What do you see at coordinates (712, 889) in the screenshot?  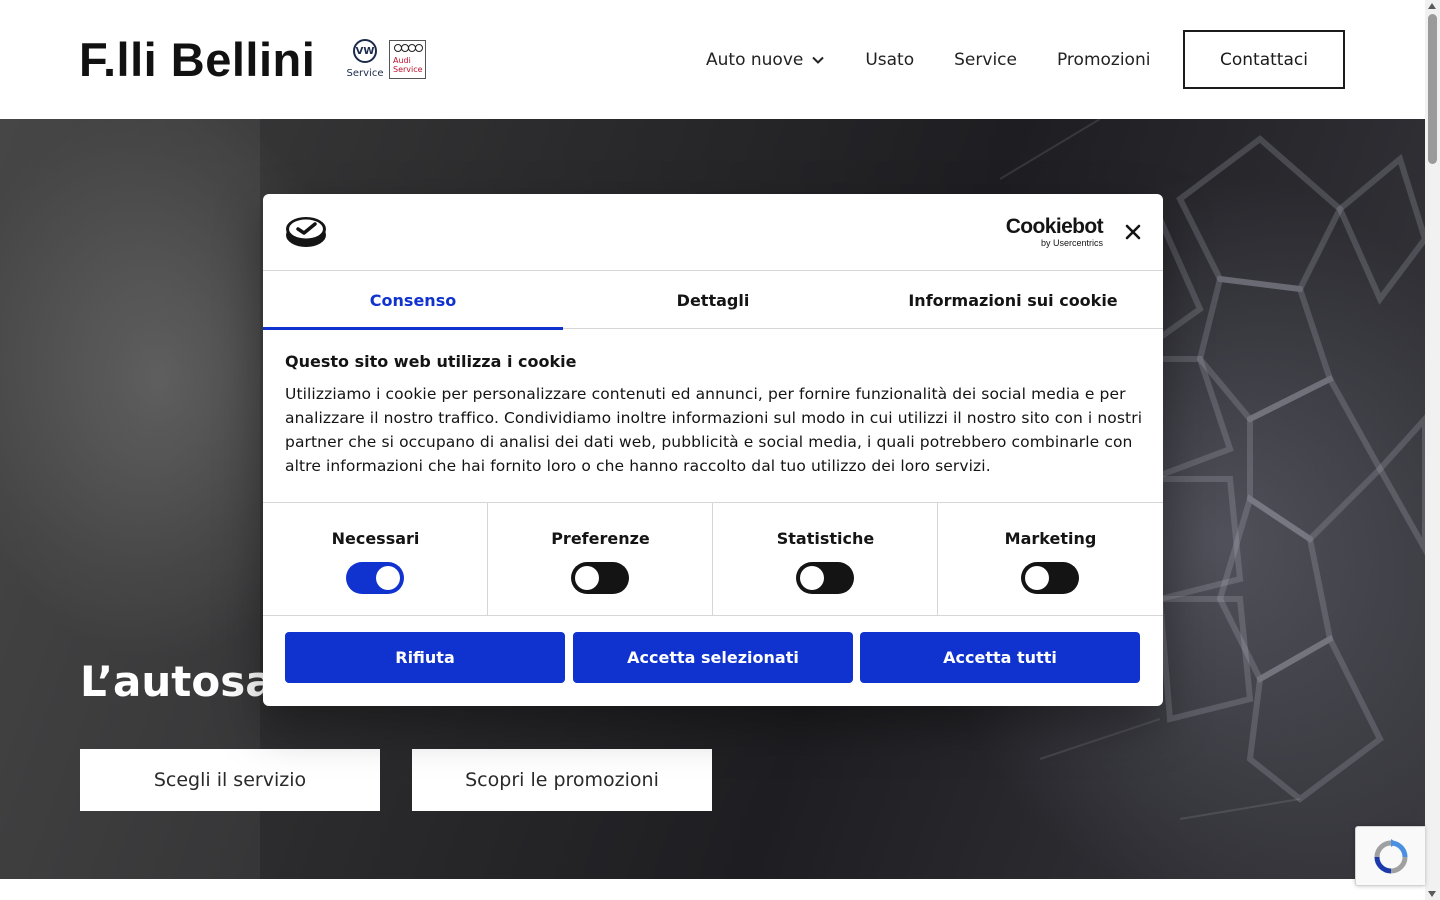 I see `page-bottom-strip` at bounding box center [712, 889].